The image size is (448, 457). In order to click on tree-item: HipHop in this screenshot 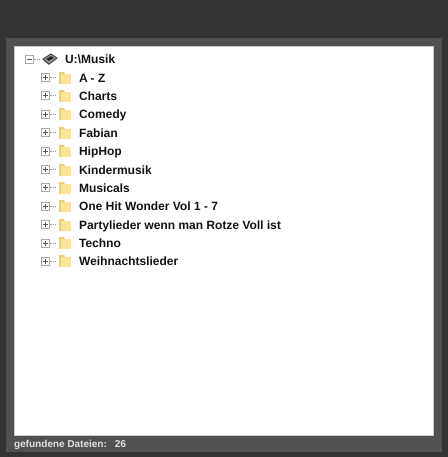, I will do `click(100, 151)`.